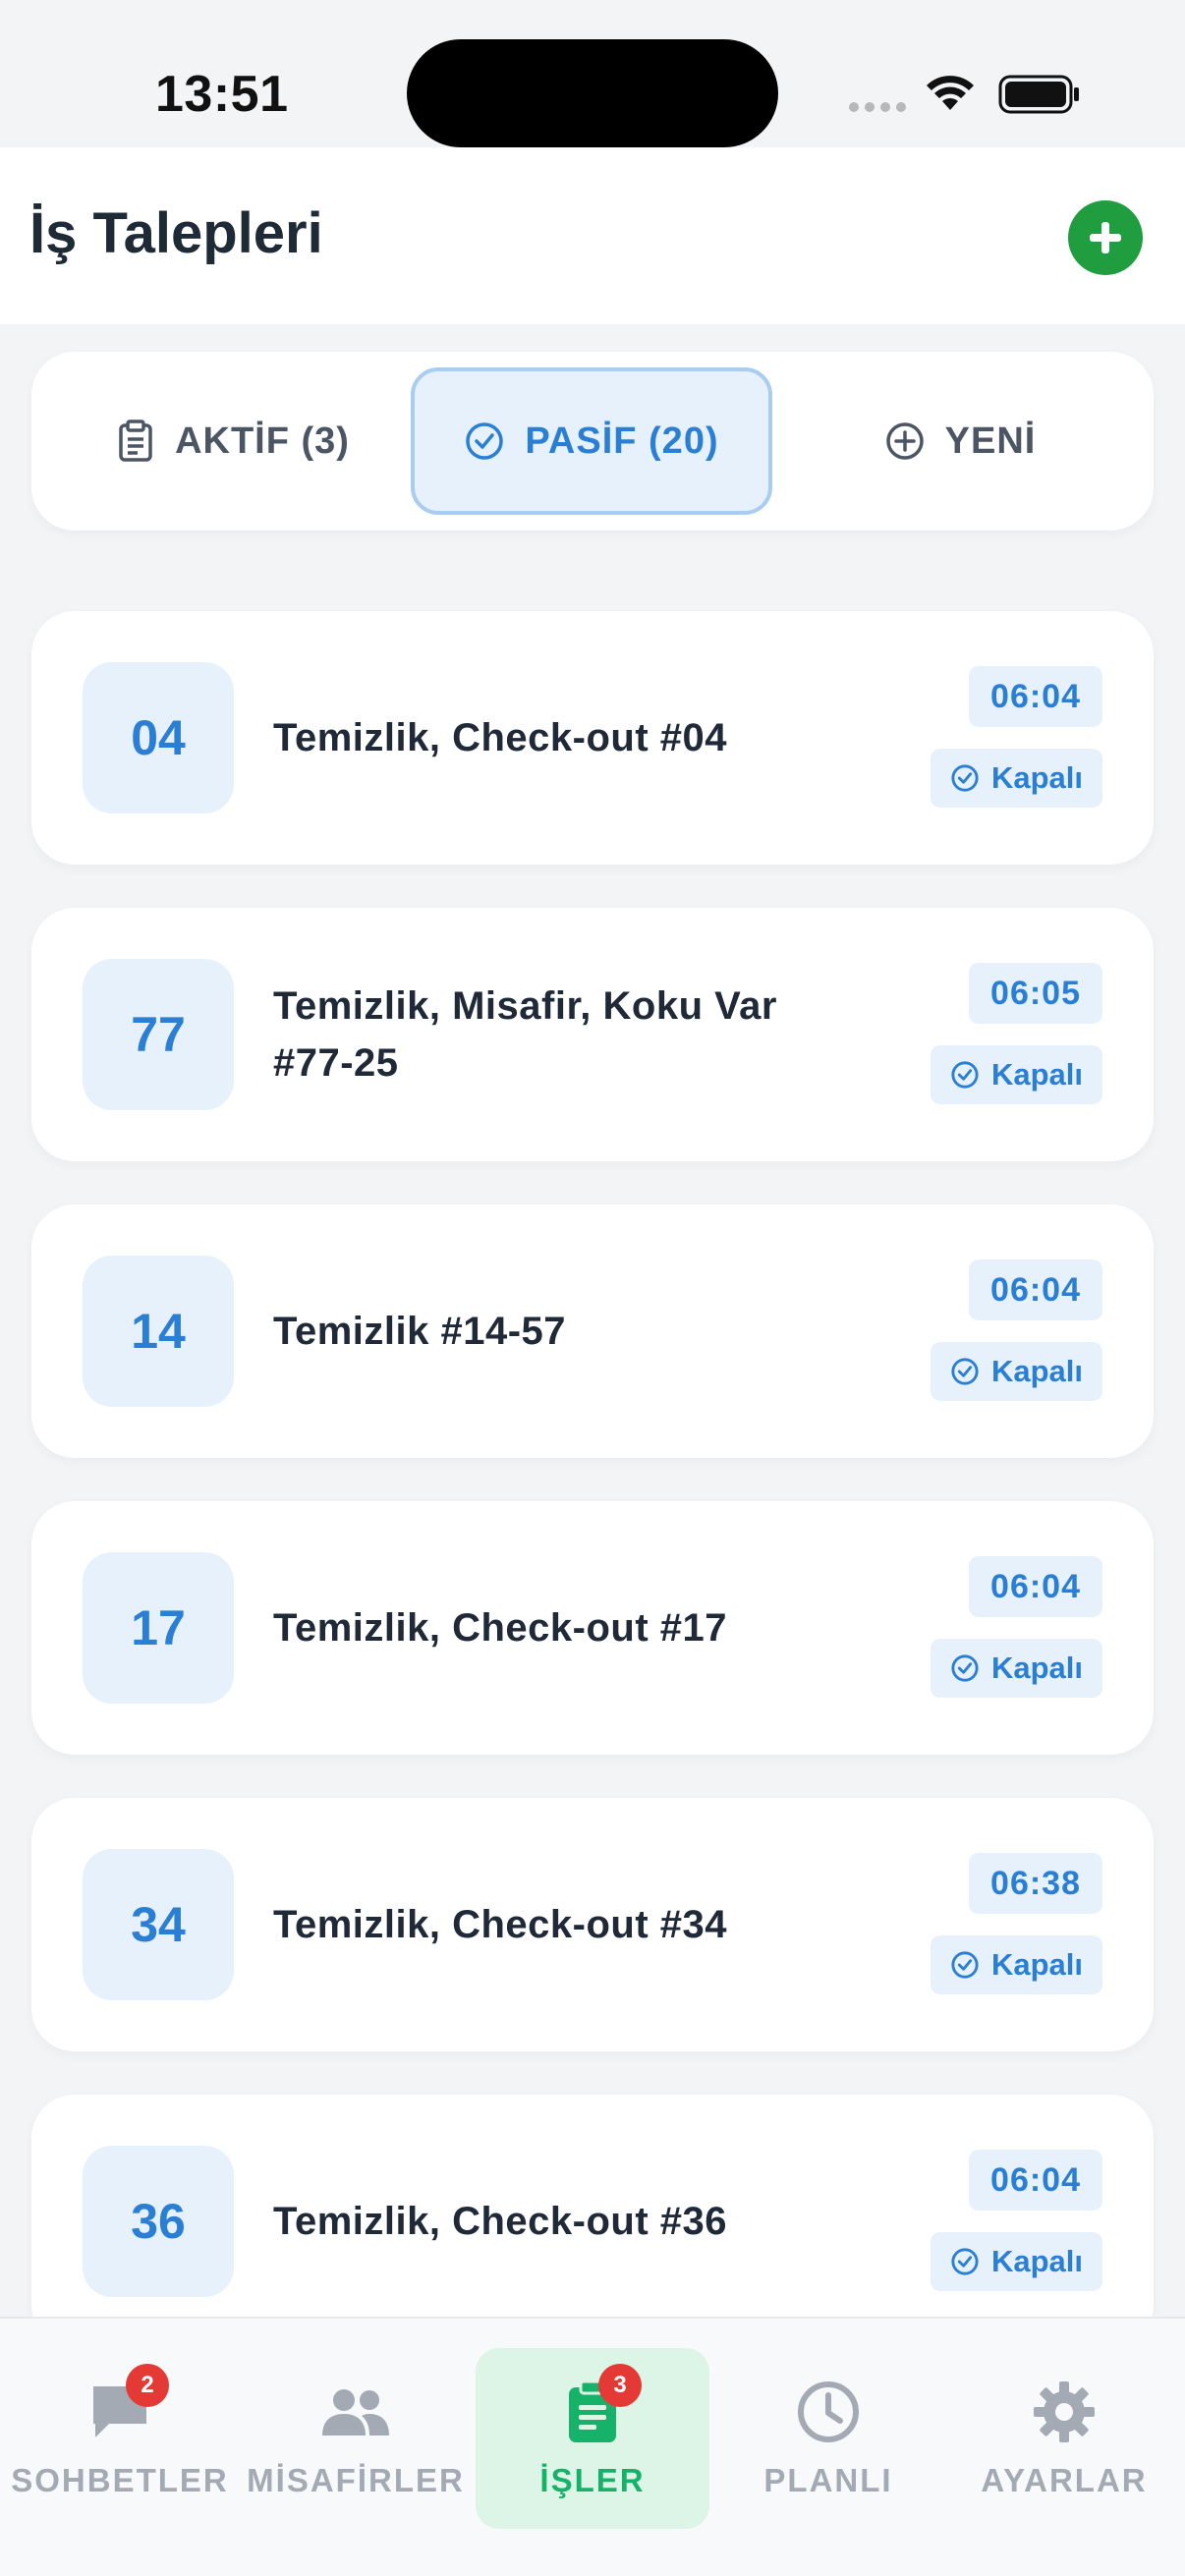  I want to click on app-header: İş Talepleri, so click(592, 235).